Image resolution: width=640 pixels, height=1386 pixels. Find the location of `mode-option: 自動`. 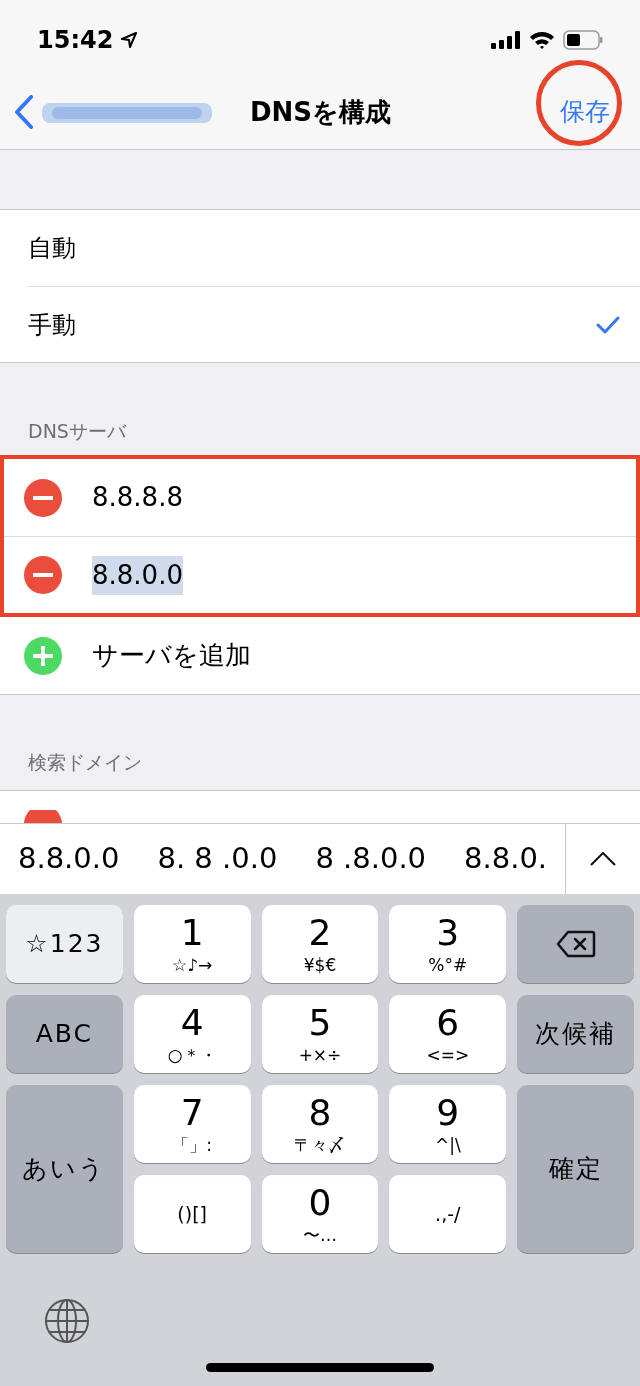

mode-option: 自動 is located at coordinates (320, 248).